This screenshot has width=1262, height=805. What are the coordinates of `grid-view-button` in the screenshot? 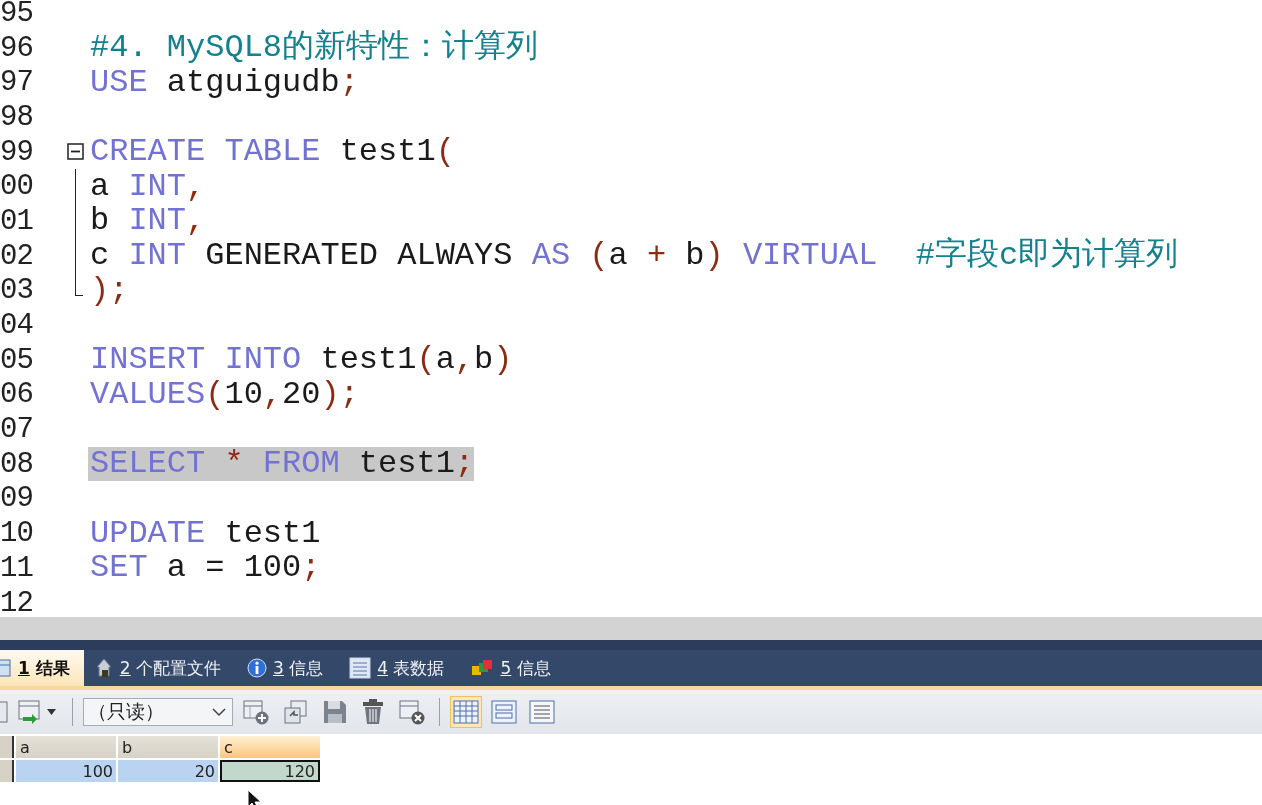 It's located at (466, 712).